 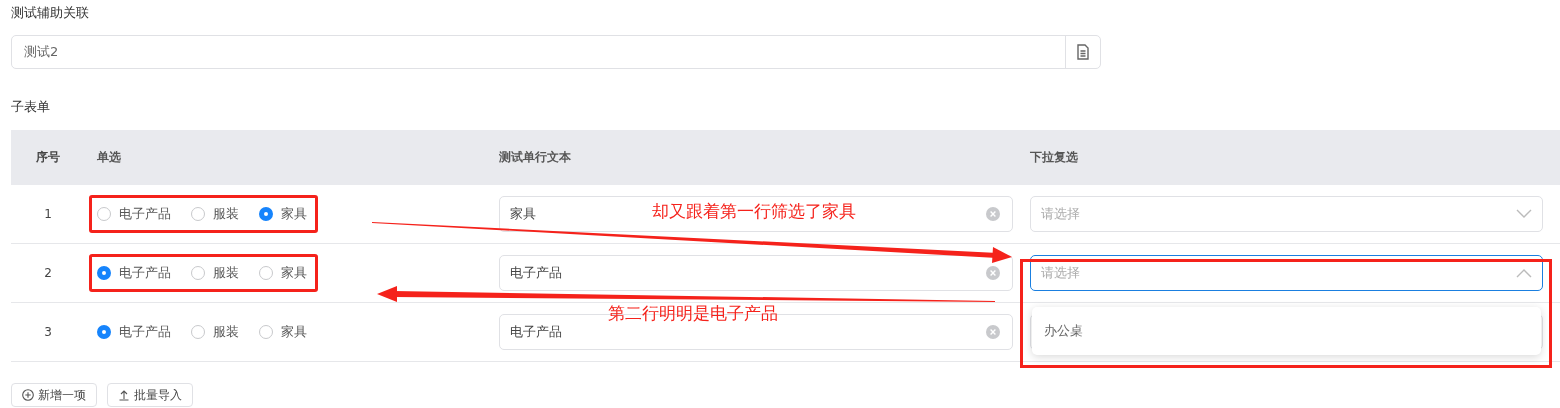 What do you see at coordinates (754, 211) in the screenshot?
I see `annotation-text: 却又跟着第一行筛选了家具` at bounding box center [754, 211].